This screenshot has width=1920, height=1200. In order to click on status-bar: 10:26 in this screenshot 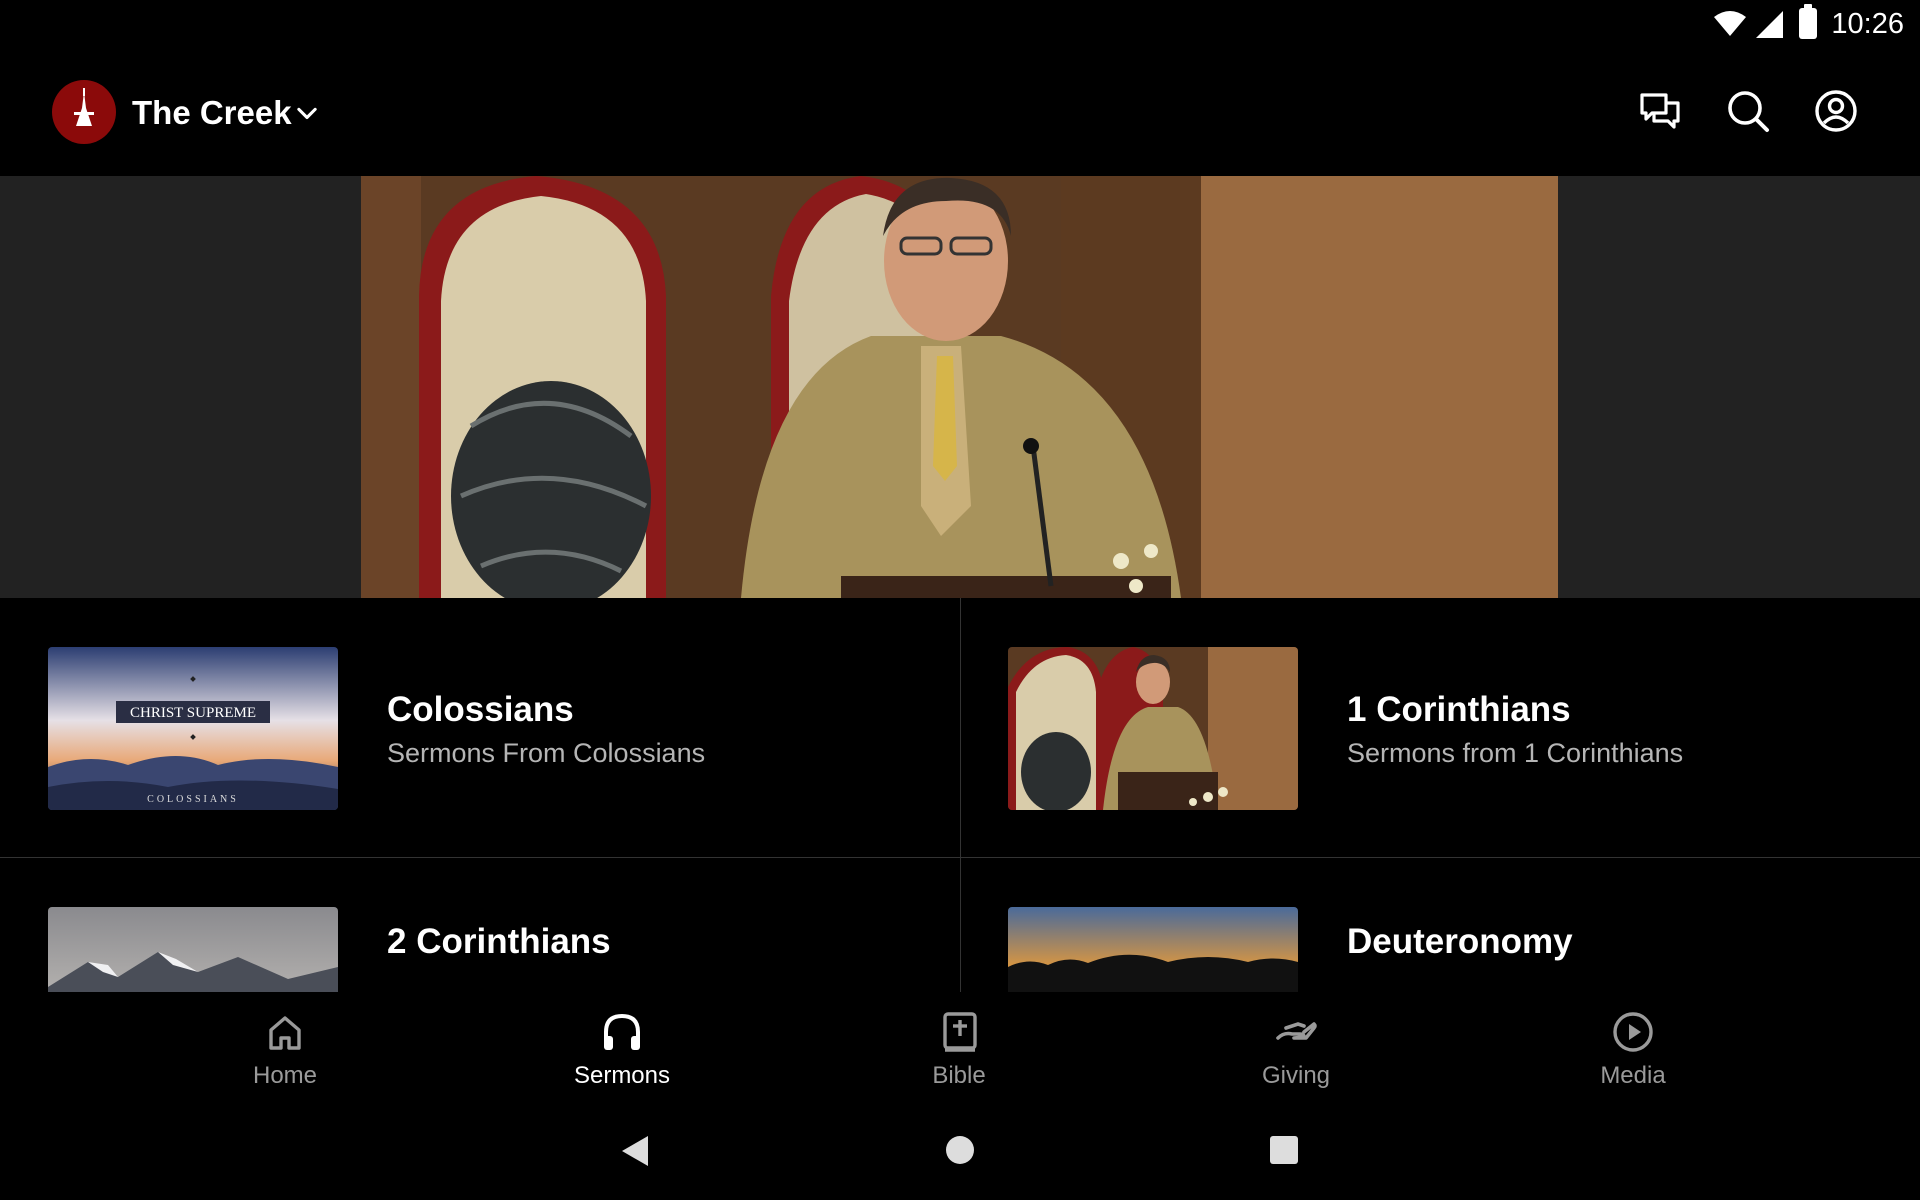, I will do `click(960, 25)`.